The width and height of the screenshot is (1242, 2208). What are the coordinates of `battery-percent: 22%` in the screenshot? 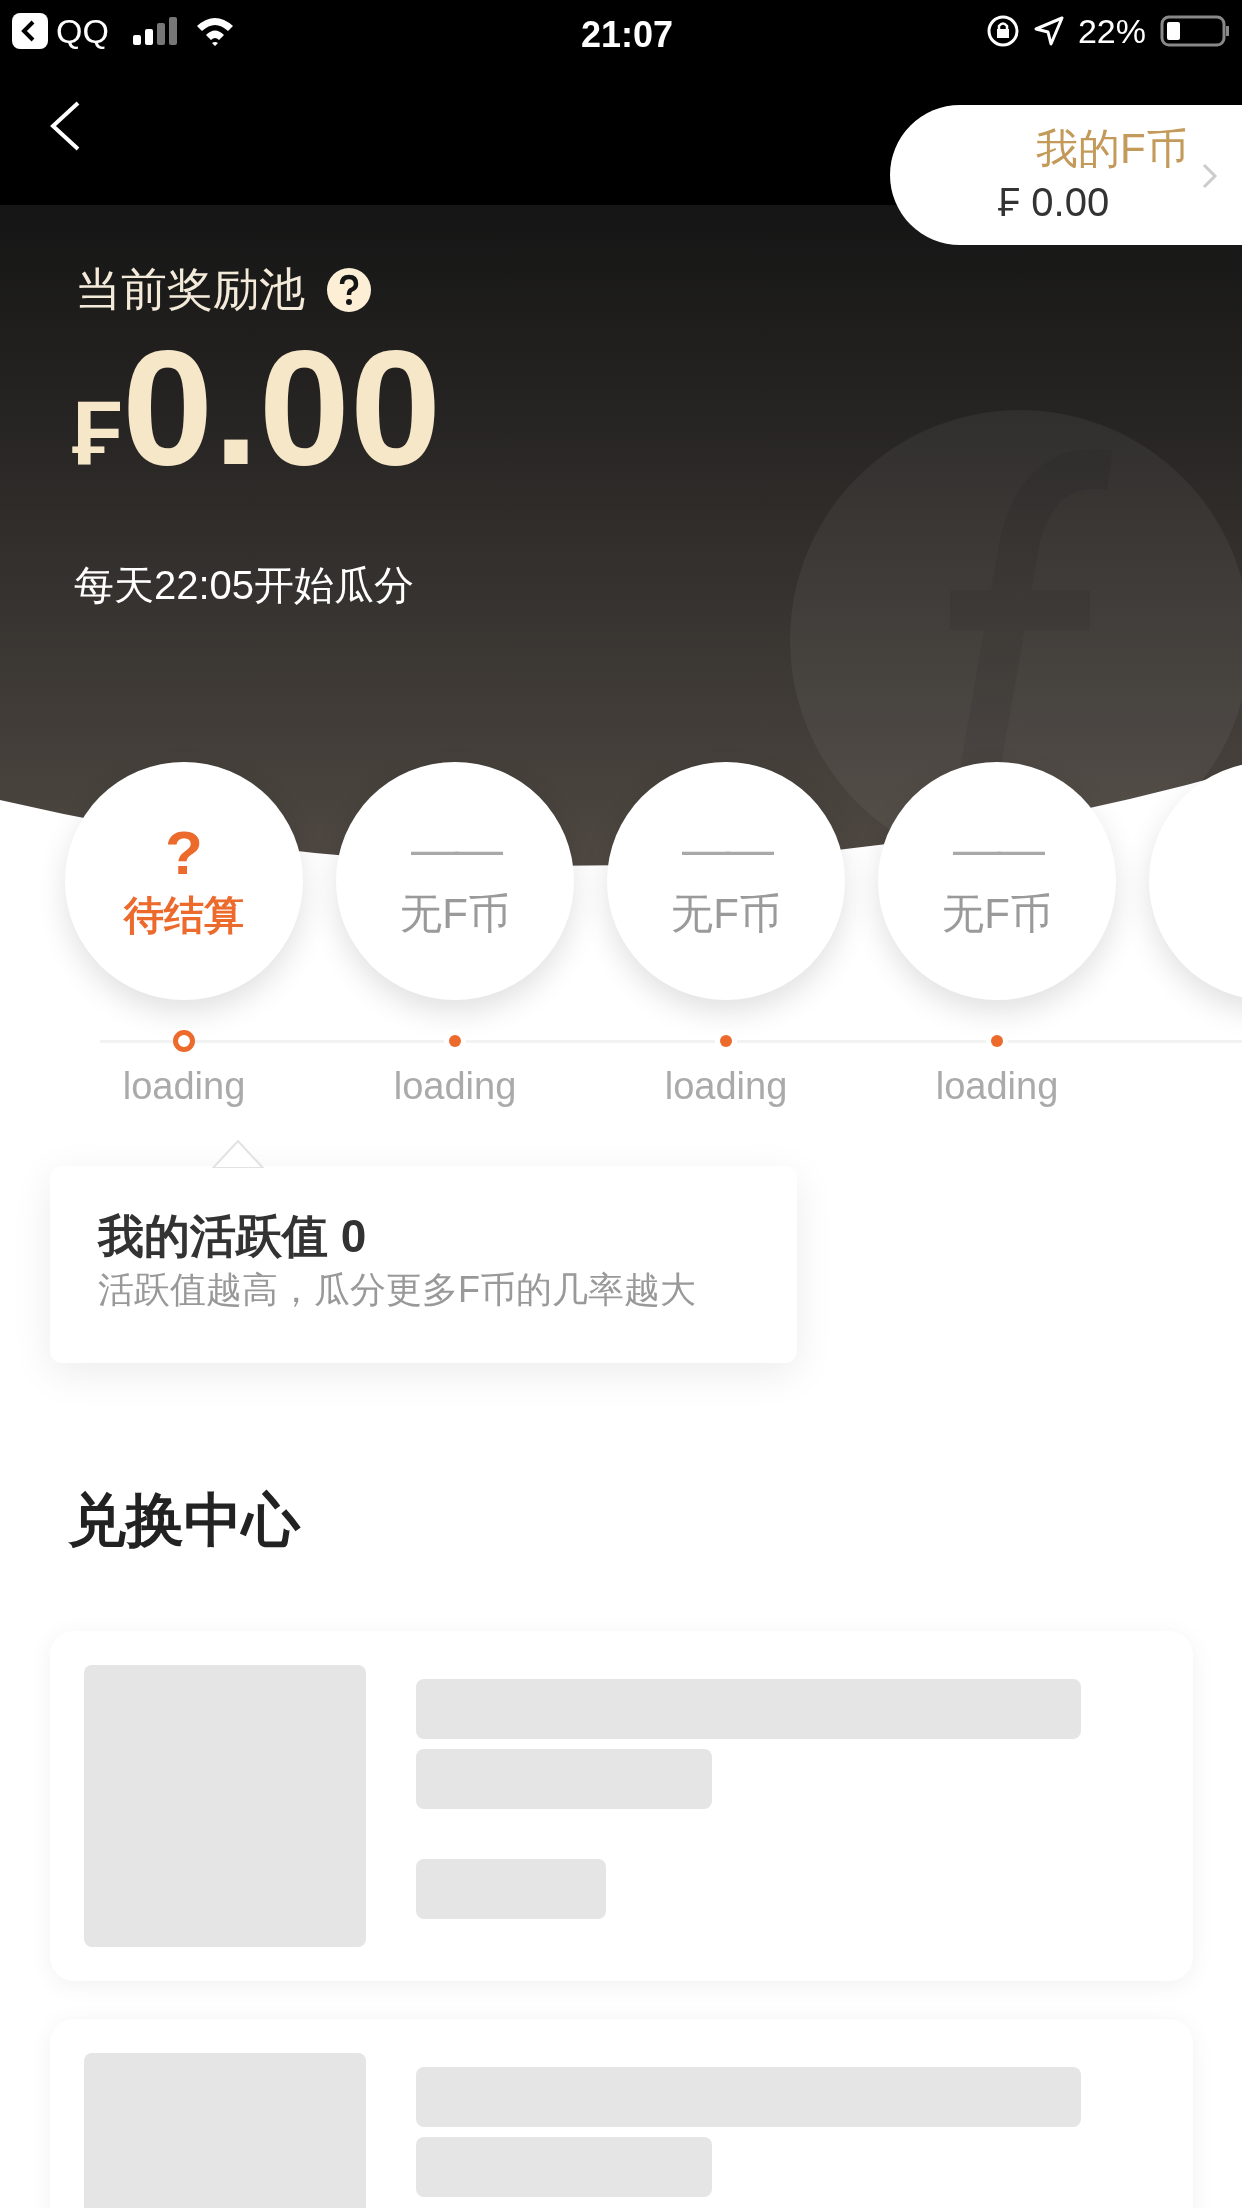 It's located at (1111, 31).